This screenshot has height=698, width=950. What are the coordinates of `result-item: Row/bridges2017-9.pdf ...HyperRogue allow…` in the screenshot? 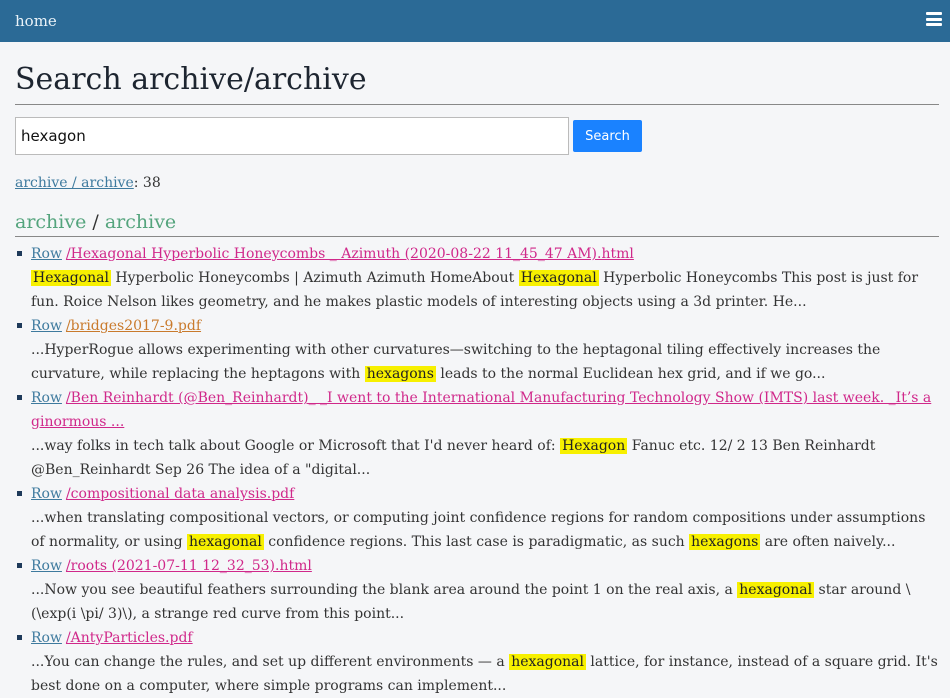 It's located at (478, 350).